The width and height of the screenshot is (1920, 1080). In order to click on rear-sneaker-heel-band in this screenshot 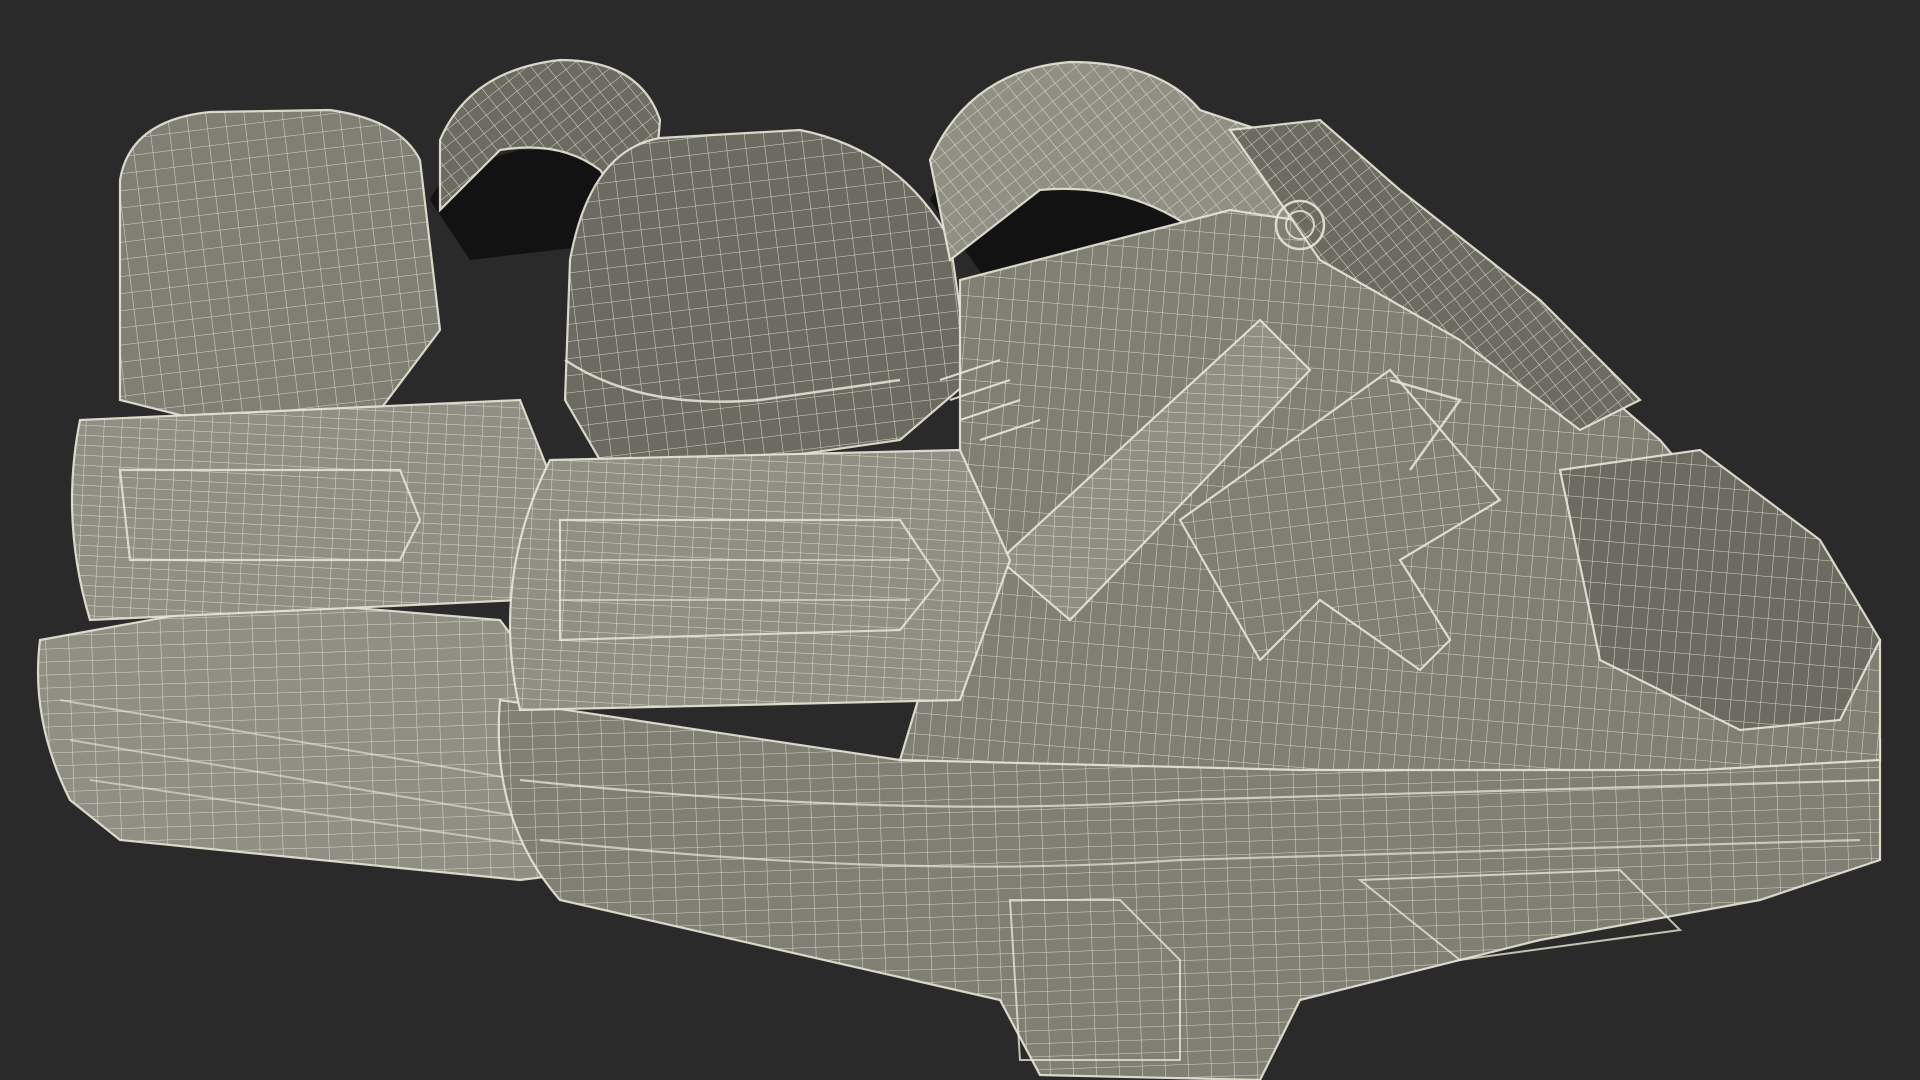, I will do `click(316, 510)`.